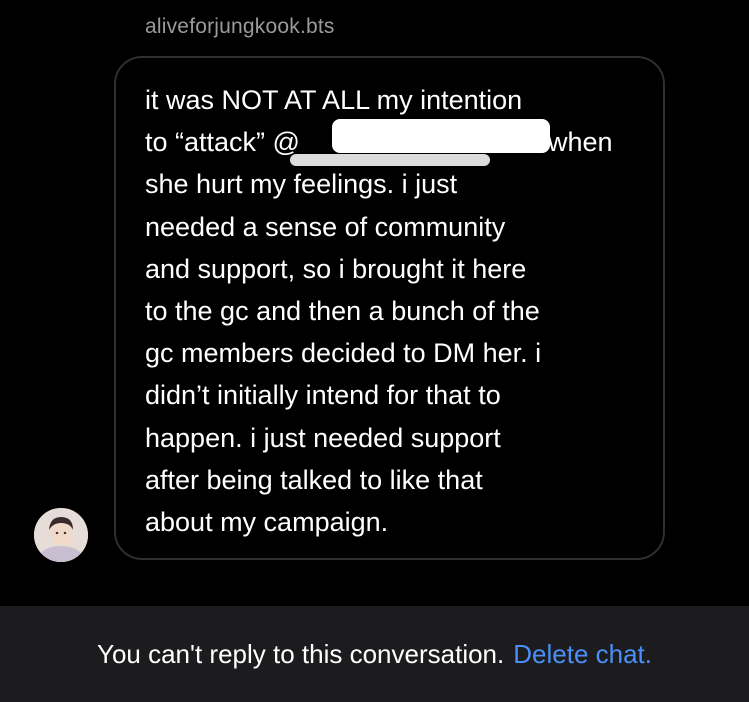  What do you see at coordinates (222, 142) in the screenshot?
I see `message-line-part: to “attack” @` at bounding box center [222, 142].